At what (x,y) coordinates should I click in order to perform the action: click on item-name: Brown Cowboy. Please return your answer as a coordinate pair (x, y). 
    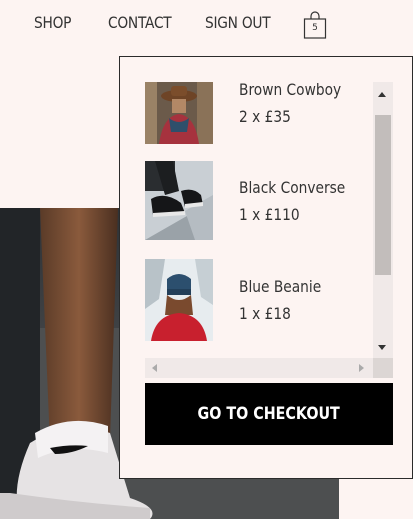
    Looking at the image, I should click on (290, 90).